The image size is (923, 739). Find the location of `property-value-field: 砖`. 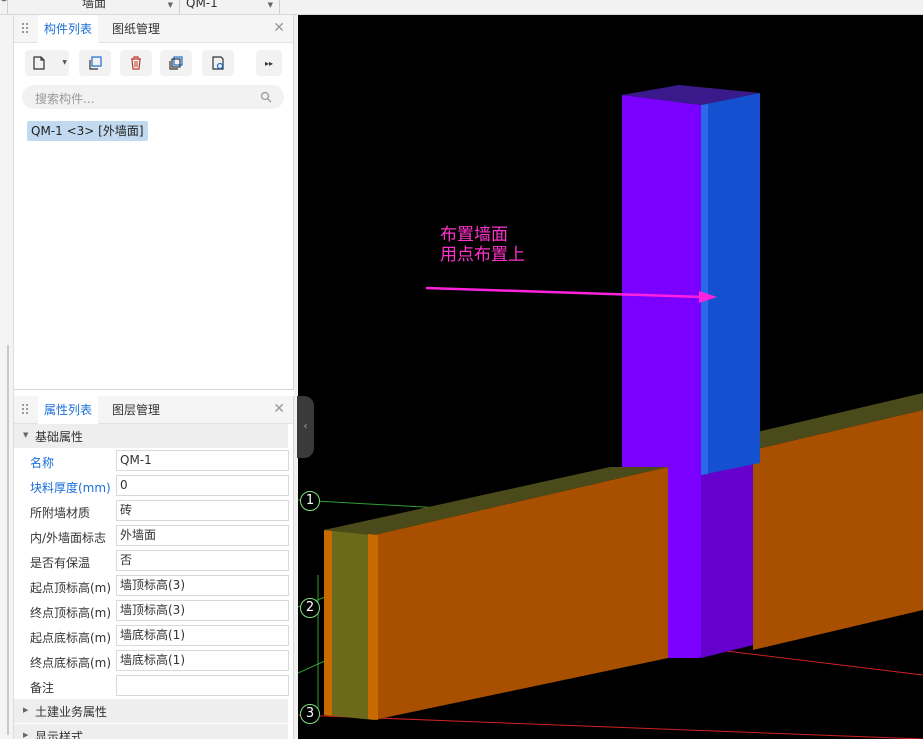

property-value-field: 砖 is located at coordinates (202, 510).